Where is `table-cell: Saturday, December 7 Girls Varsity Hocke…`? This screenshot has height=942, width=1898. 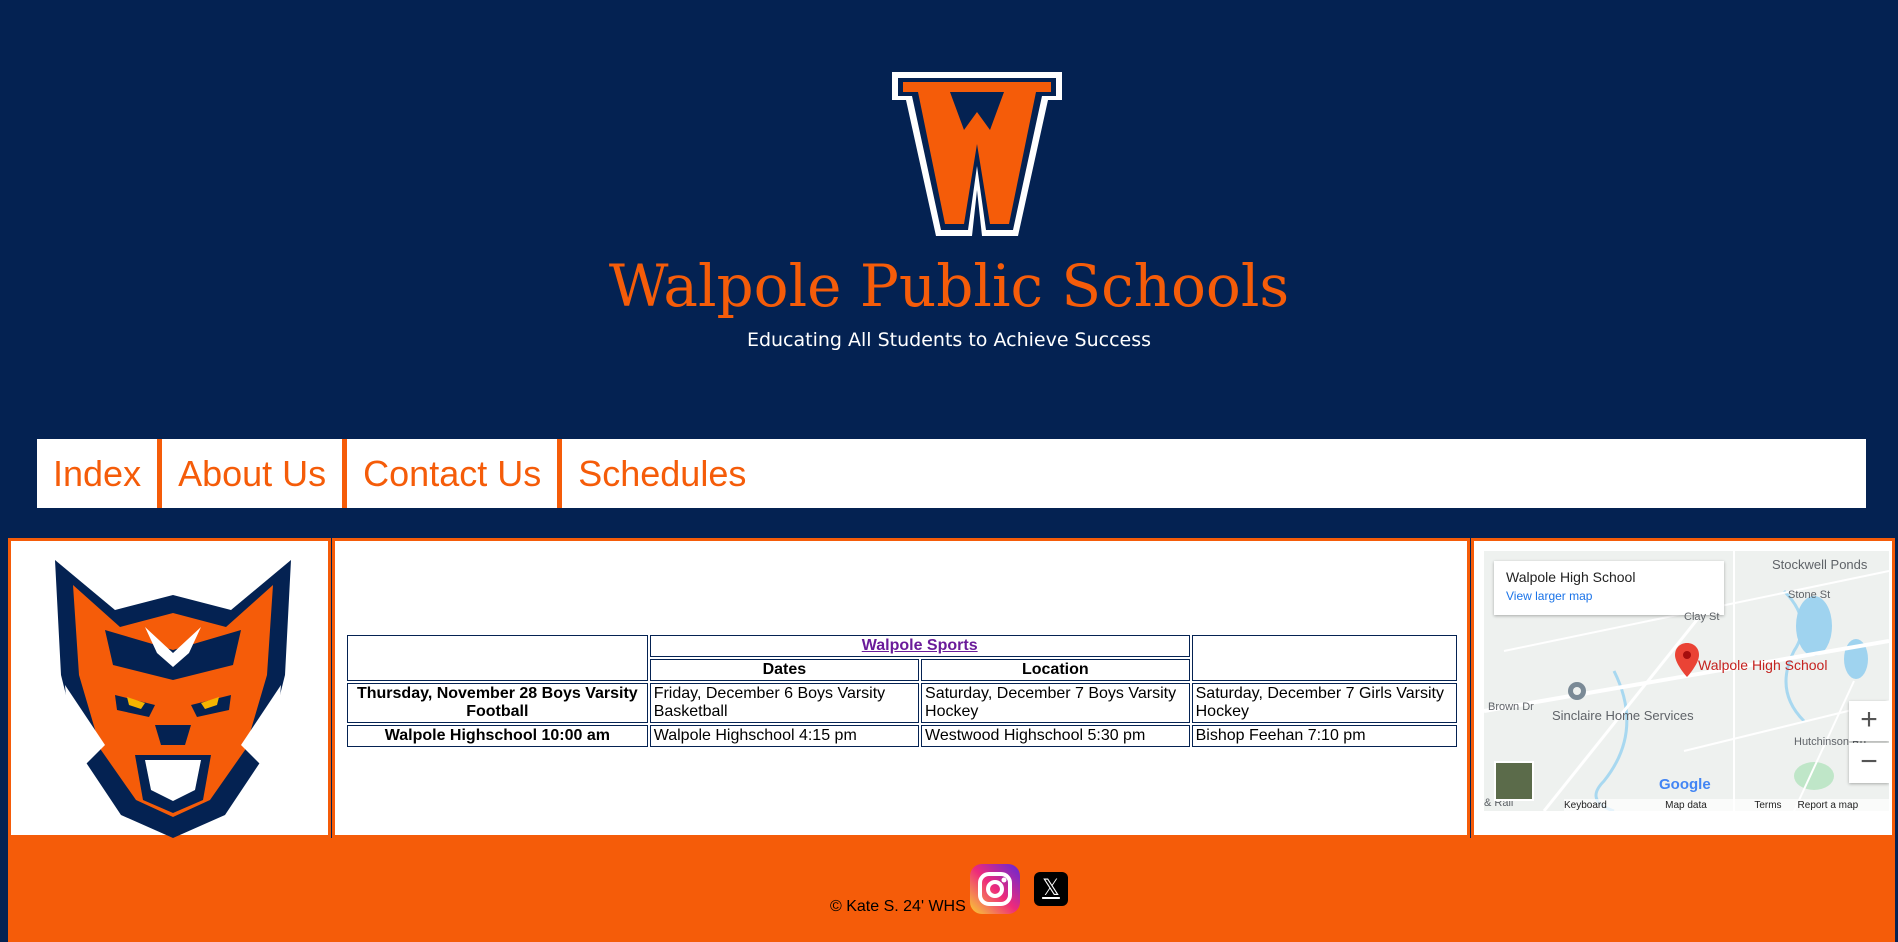 table-cell: Saturday, December 7 Girls Varsity Hocke… is located at coordinates (1324, 703).